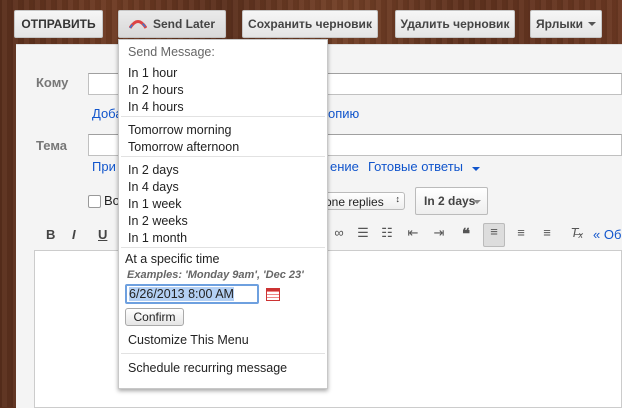 The width and height of the screenshot is (622, 408). Describe the element at coordinates (415, 166) in the screenshot. I see `canned-responses-label: Готовые ответы` at that location.